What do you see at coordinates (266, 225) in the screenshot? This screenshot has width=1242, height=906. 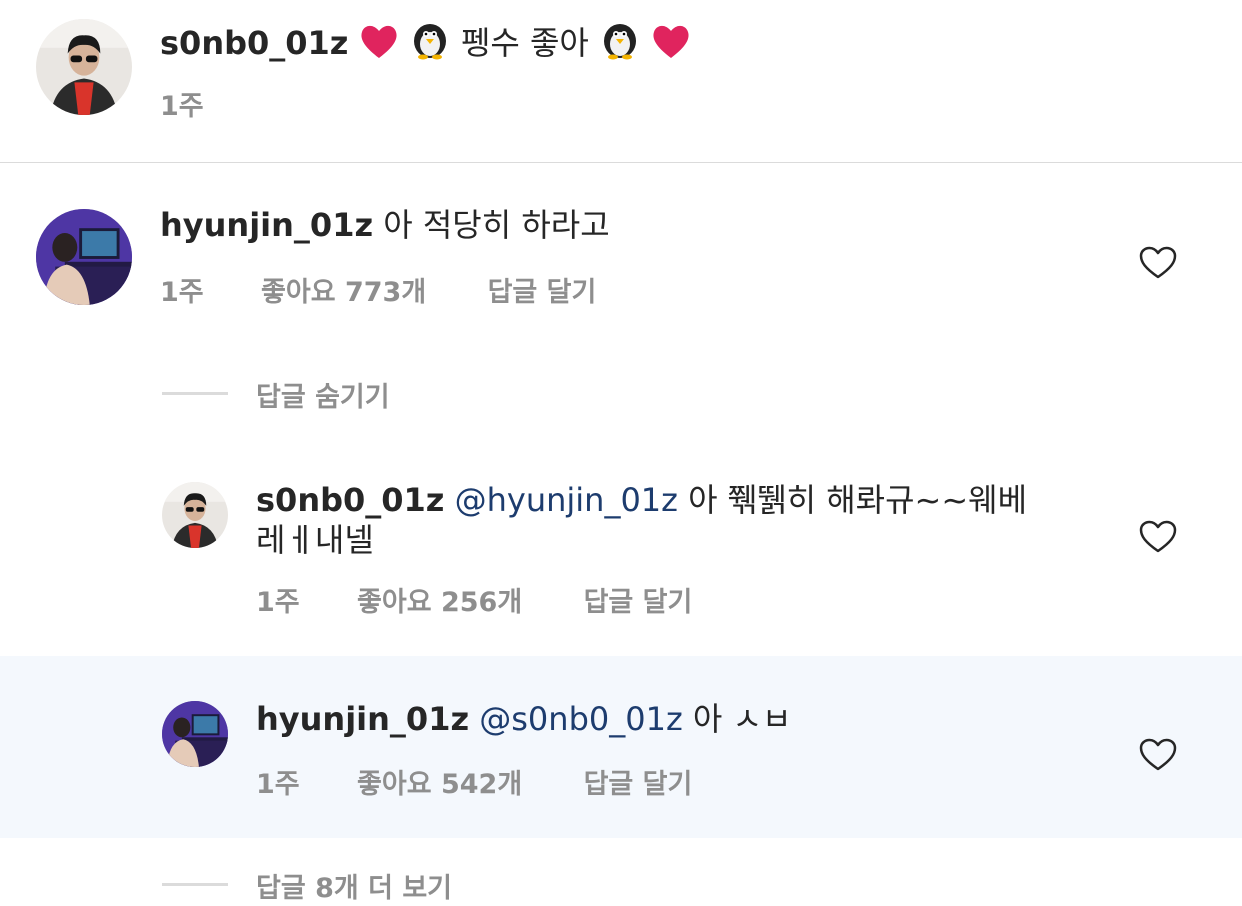 I see `comment-username: hyunjin_01z` at bounding box center [266, 225].